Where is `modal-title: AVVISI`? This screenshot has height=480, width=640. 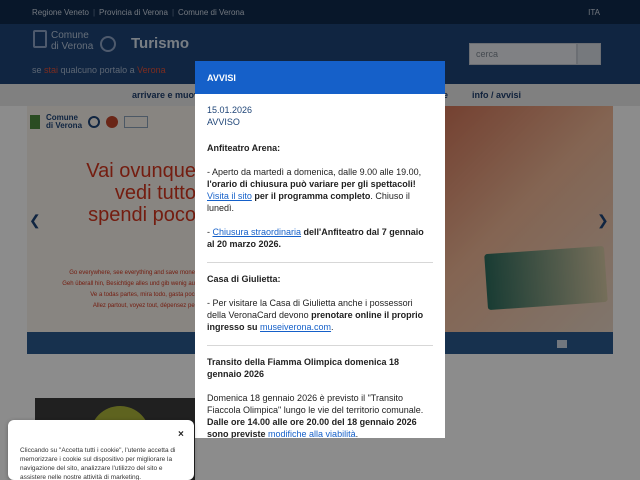
modal-title: AVVISI is located at coordinates (320, 77).